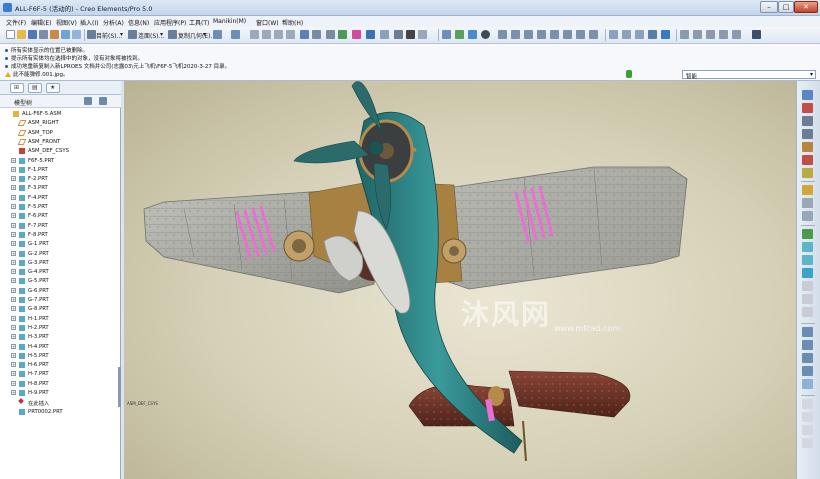  I want to click on saved-views-icon, so click(580, 34).